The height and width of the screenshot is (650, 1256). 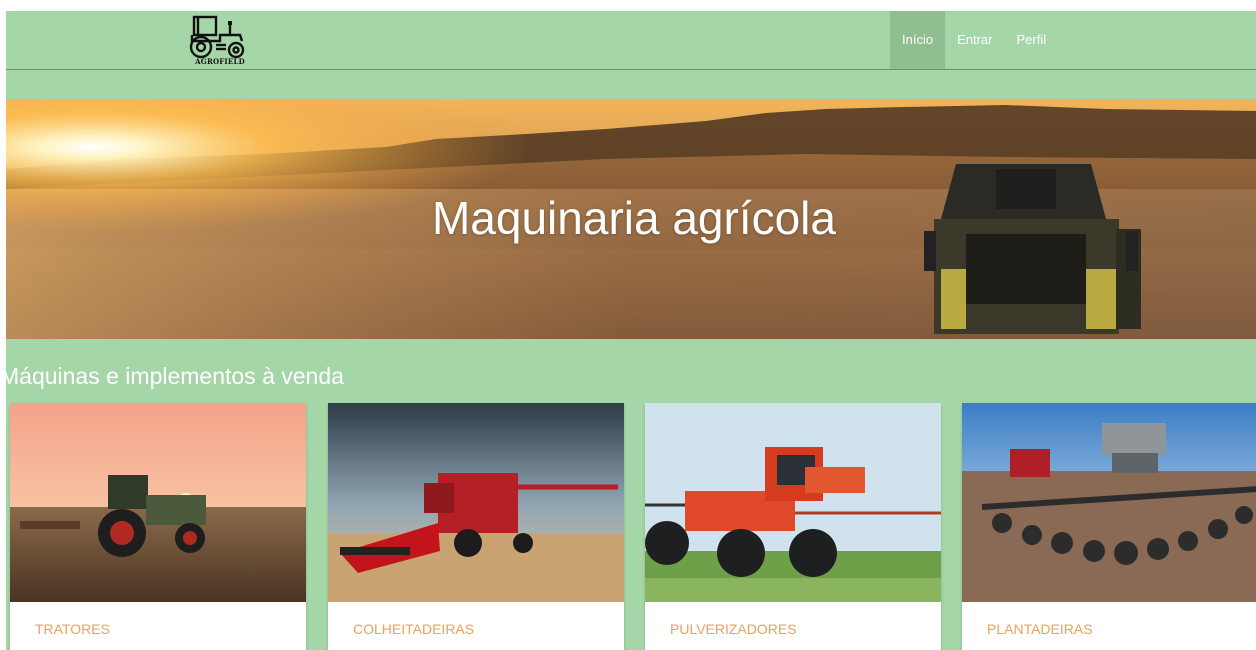 I want to click on hero-title: Maquinaria agrícola, so click(x=633, y=218).